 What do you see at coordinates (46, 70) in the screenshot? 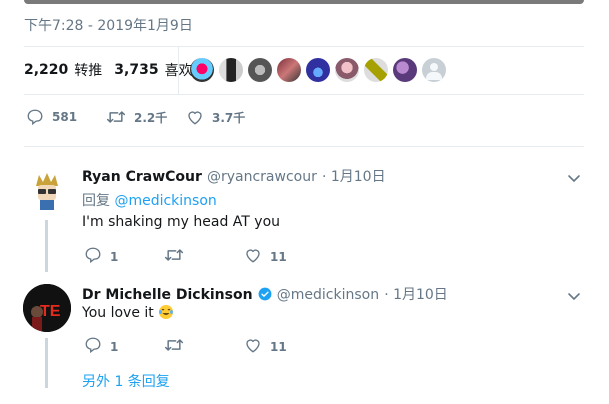
I see `retweets-count: 2,220` at bounding box center [46, 70].